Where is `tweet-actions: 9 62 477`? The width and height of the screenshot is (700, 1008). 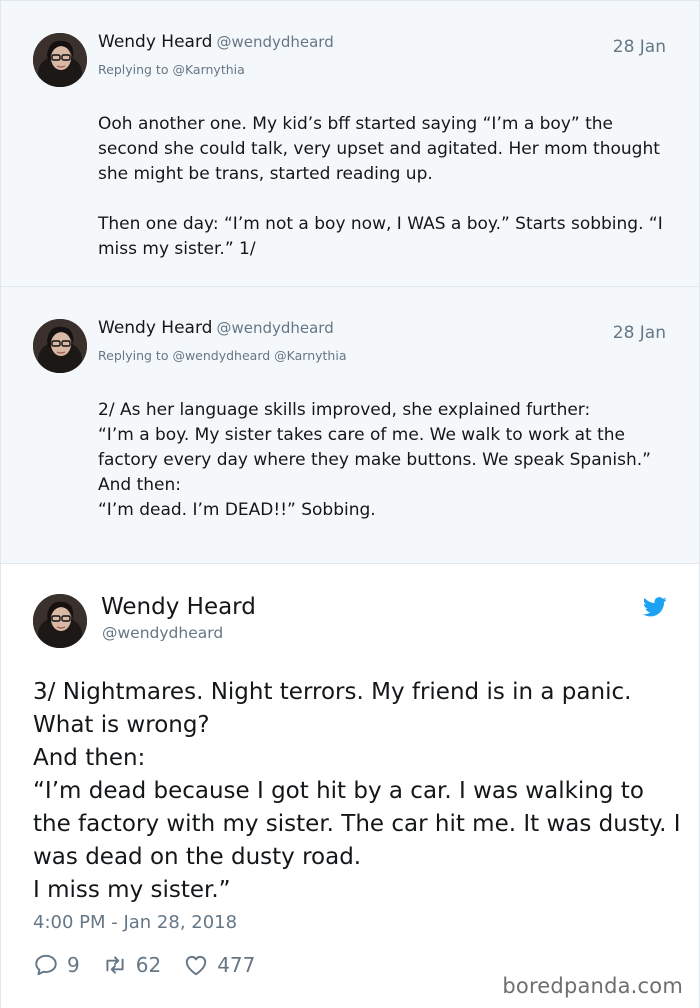 tweet-actions: 9 62 477 is located at coordinates (155, 965).